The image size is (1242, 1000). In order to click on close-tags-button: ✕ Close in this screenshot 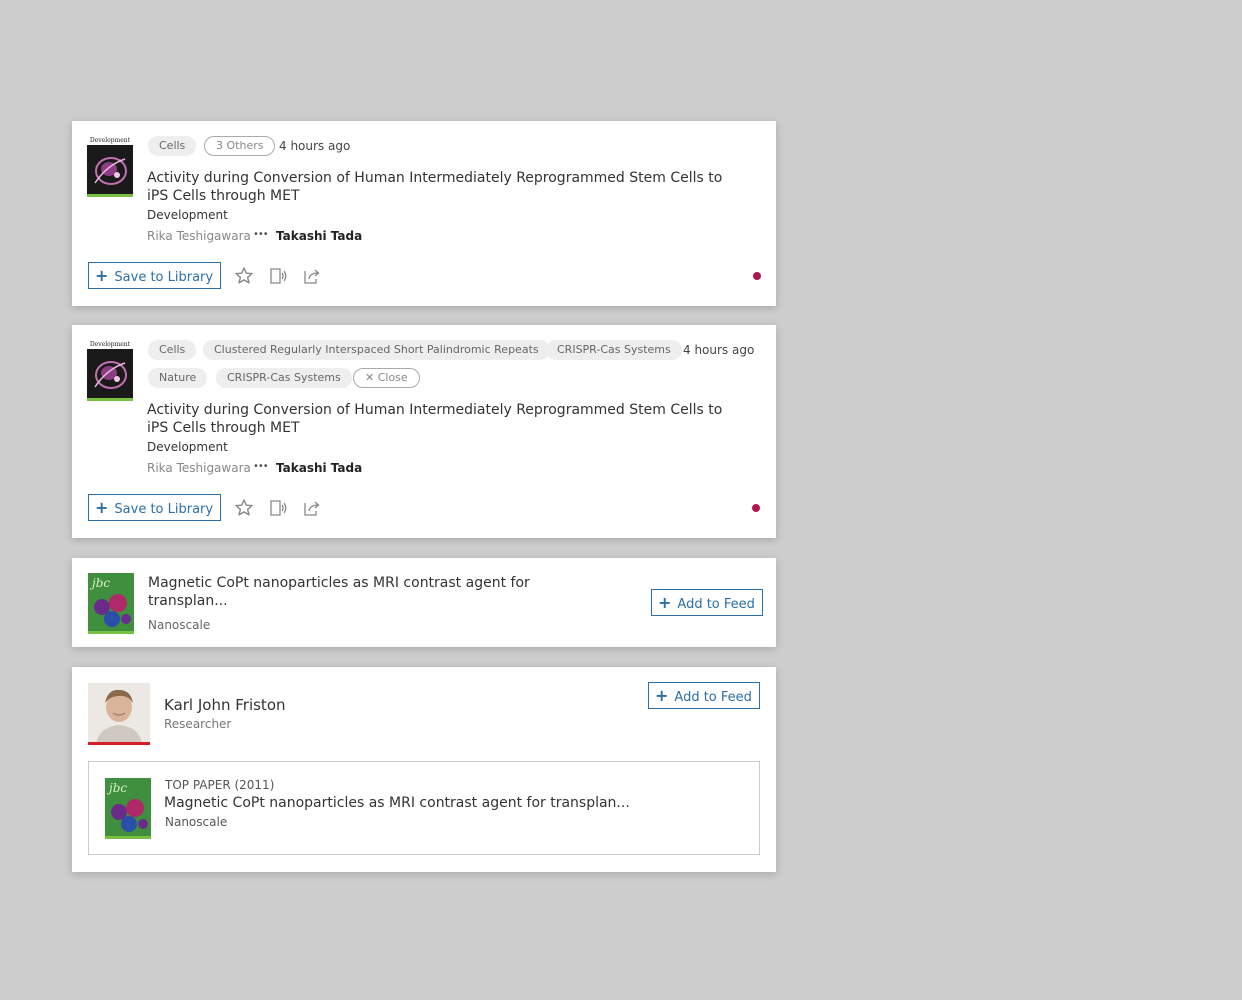, I will do `click(386, 378)`.